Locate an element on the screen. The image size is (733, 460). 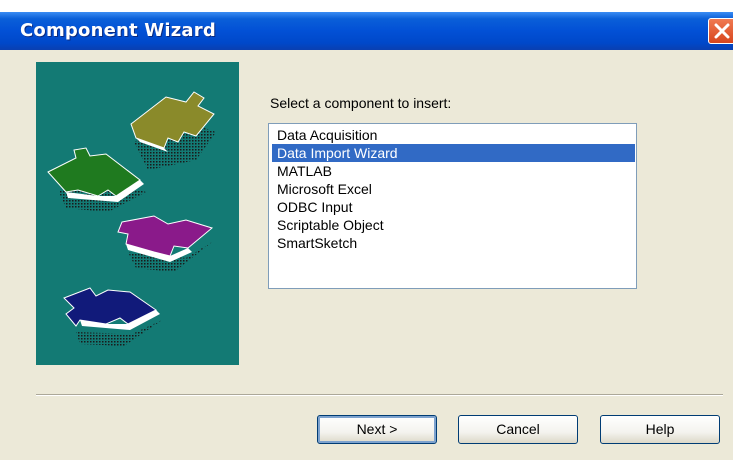
list-item: ODBC Input is located at coordinates (453, 207).